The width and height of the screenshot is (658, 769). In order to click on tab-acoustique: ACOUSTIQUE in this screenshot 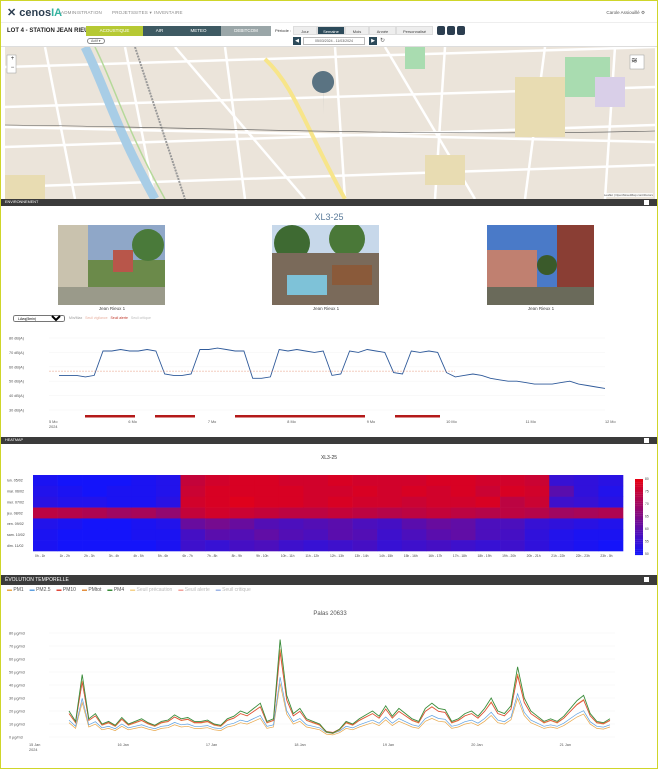, I will do `click(114, 31)`.